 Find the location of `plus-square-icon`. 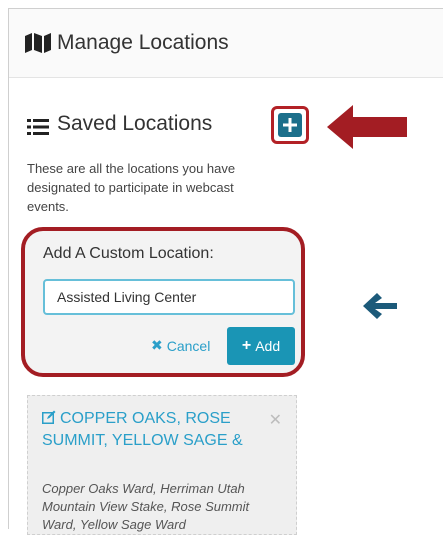

plus-square-icon is located at coordinates (290, 125).